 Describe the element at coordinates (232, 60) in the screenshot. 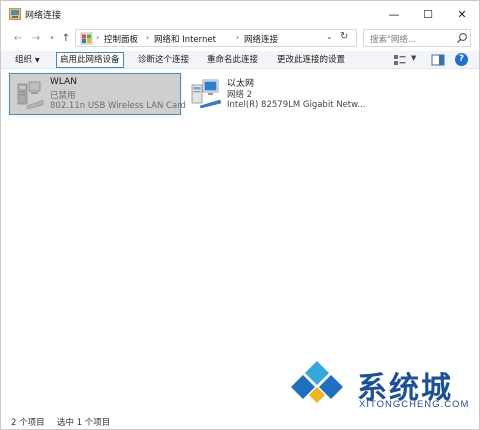

I see `rename-button: 重命名此连接` at that location.